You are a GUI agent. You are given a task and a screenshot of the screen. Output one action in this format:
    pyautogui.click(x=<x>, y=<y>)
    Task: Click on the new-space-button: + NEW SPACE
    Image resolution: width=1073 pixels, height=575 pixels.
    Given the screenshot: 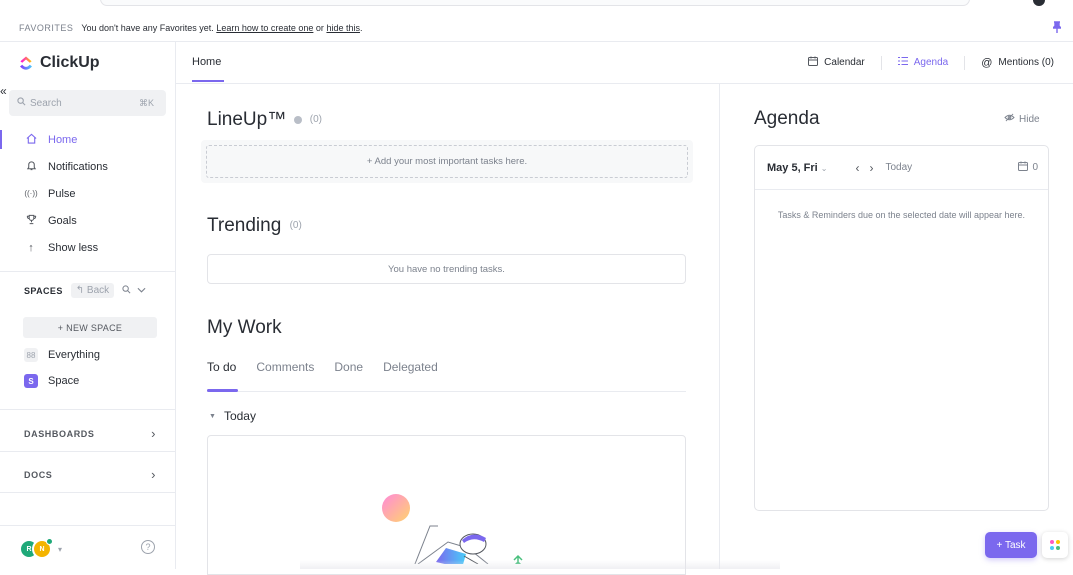 What is the action you would take?
    pyautogui.click(x=90, y=327)
    